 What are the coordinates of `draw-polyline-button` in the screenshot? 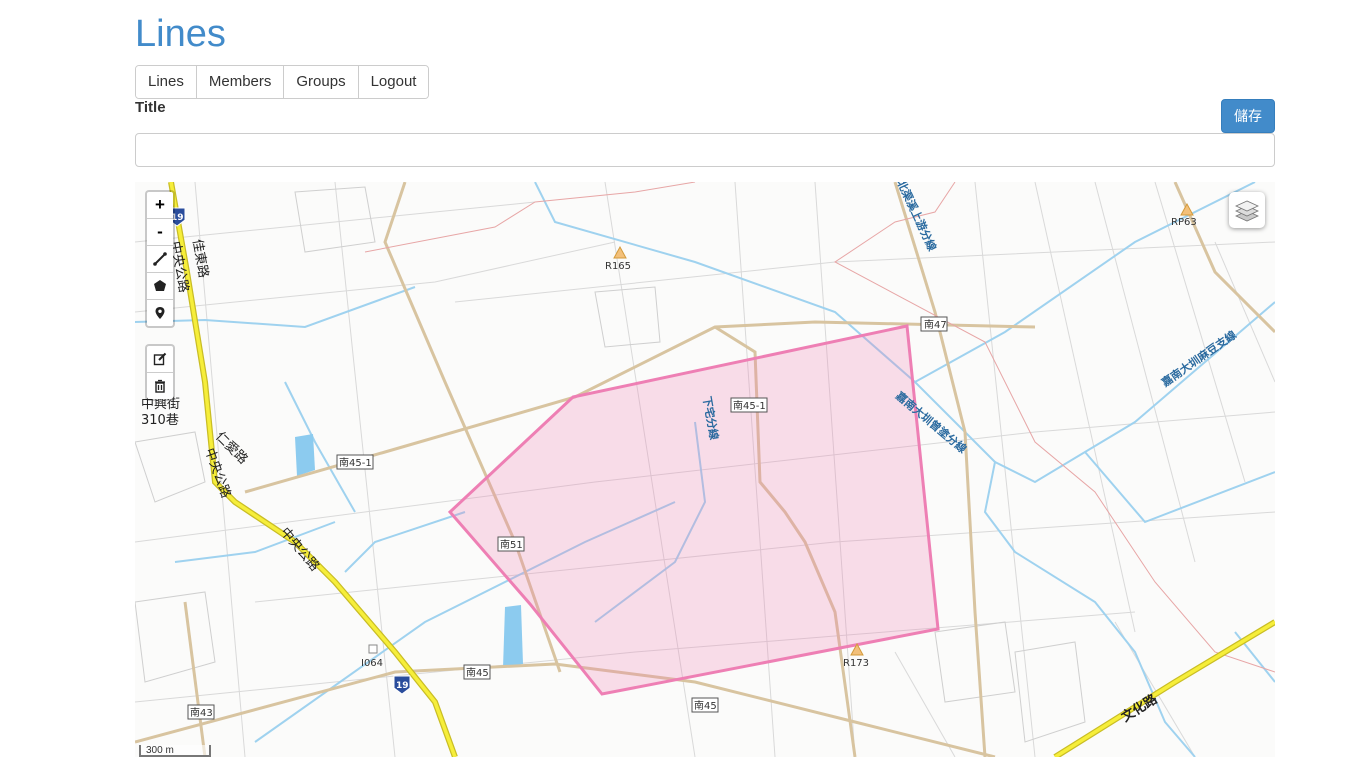 It's located at (160, 259).